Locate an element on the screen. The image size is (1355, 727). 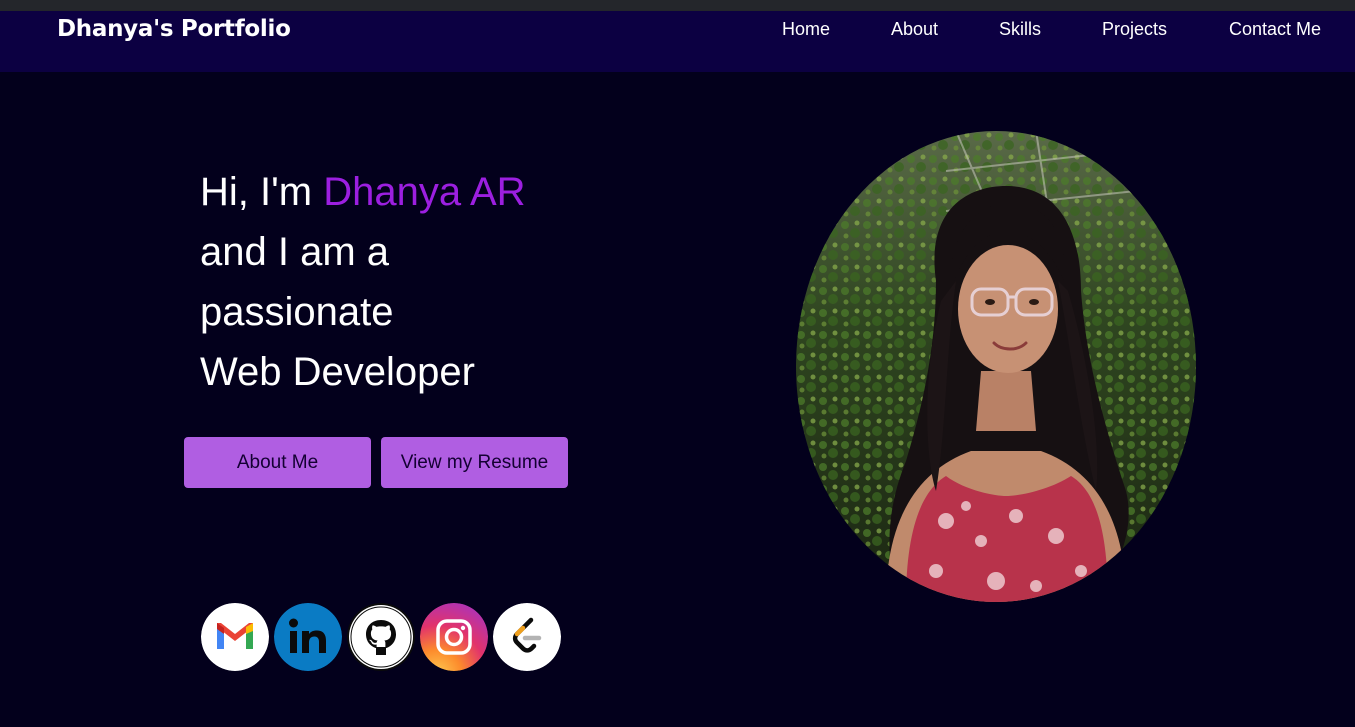
hero-line-4: Web Developer is located at coordinates (337, 372).